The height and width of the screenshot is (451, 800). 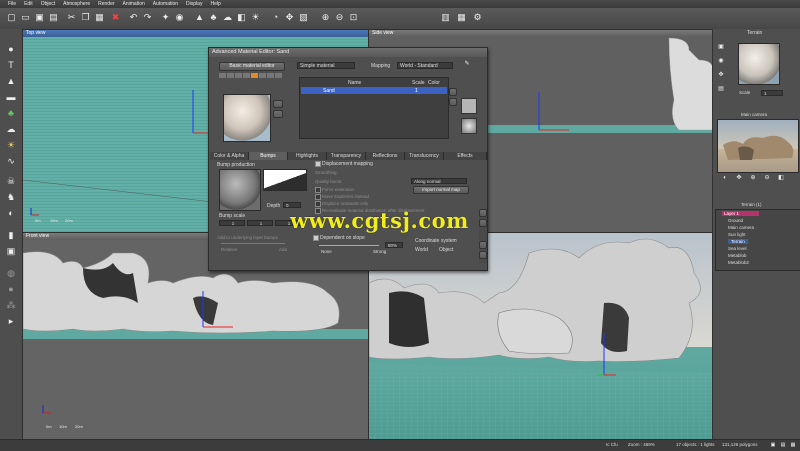 I want to click on import-normal-map-button: Import normal map, so click(x=441, y=190).